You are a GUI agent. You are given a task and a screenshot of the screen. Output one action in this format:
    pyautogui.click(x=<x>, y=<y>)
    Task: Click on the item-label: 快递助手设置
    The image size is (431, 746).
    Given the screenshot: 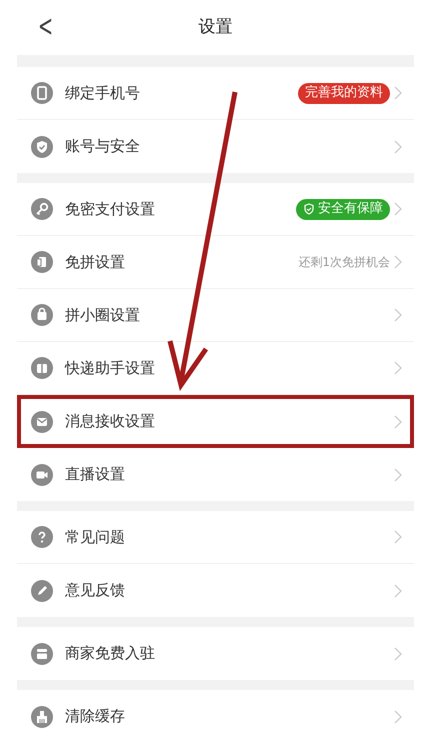 What is the action you would take?
    pyautogui.click(x=110, y=368)
    